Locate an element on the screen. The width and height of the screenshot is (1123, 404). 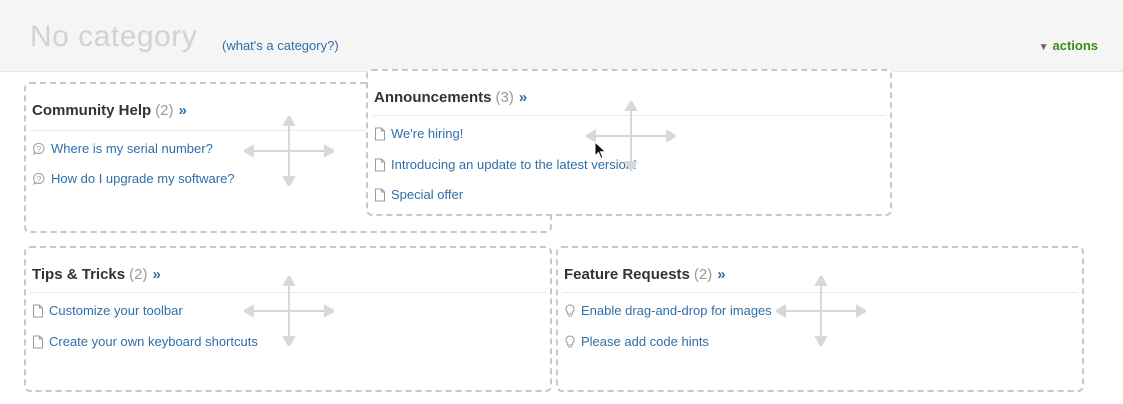
list-item: Create your own keyboard shortcuts is located at coordinates (145, 341).